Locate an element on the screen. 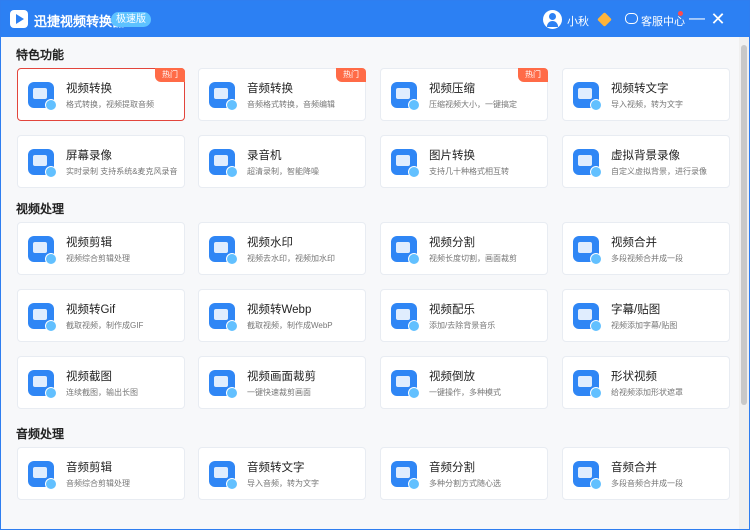  section-title: 音频处理 is located at coordinates (40, 434).